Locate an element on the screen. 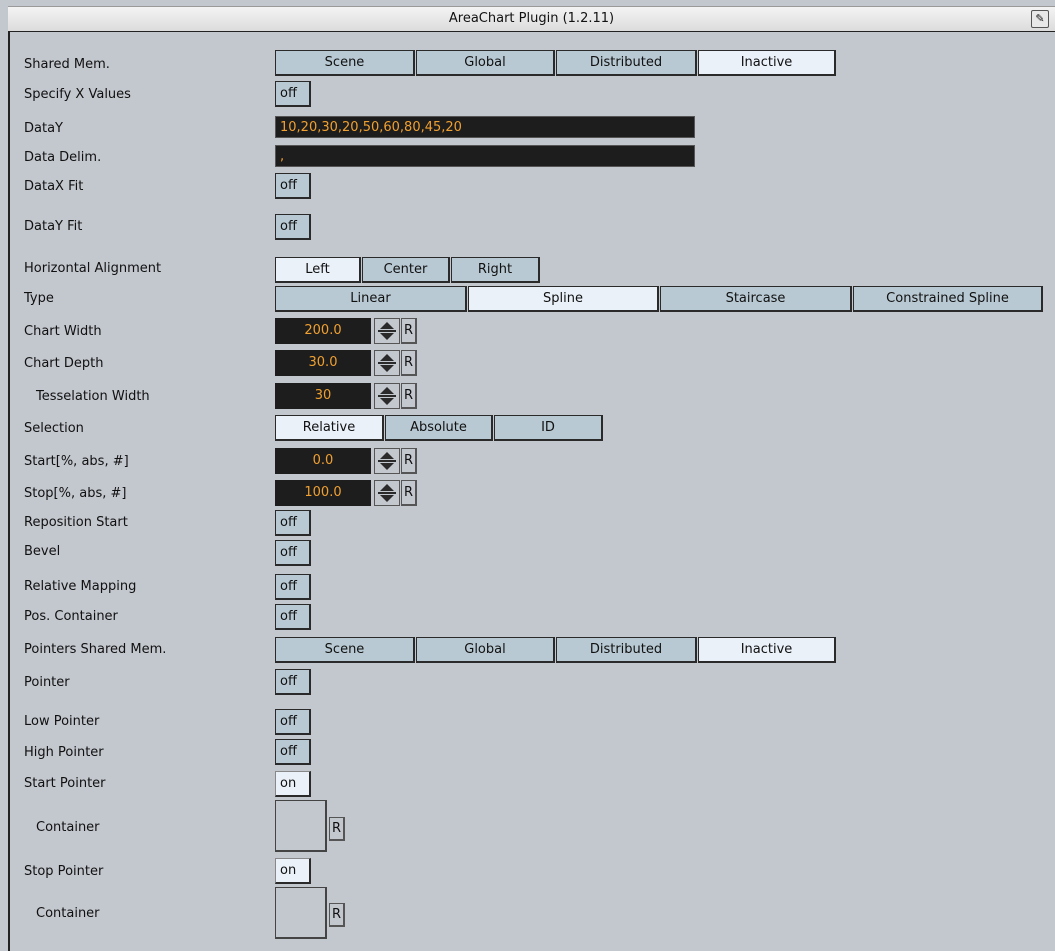  reposition-start-toggle: off is located at coordinates (293, 523).